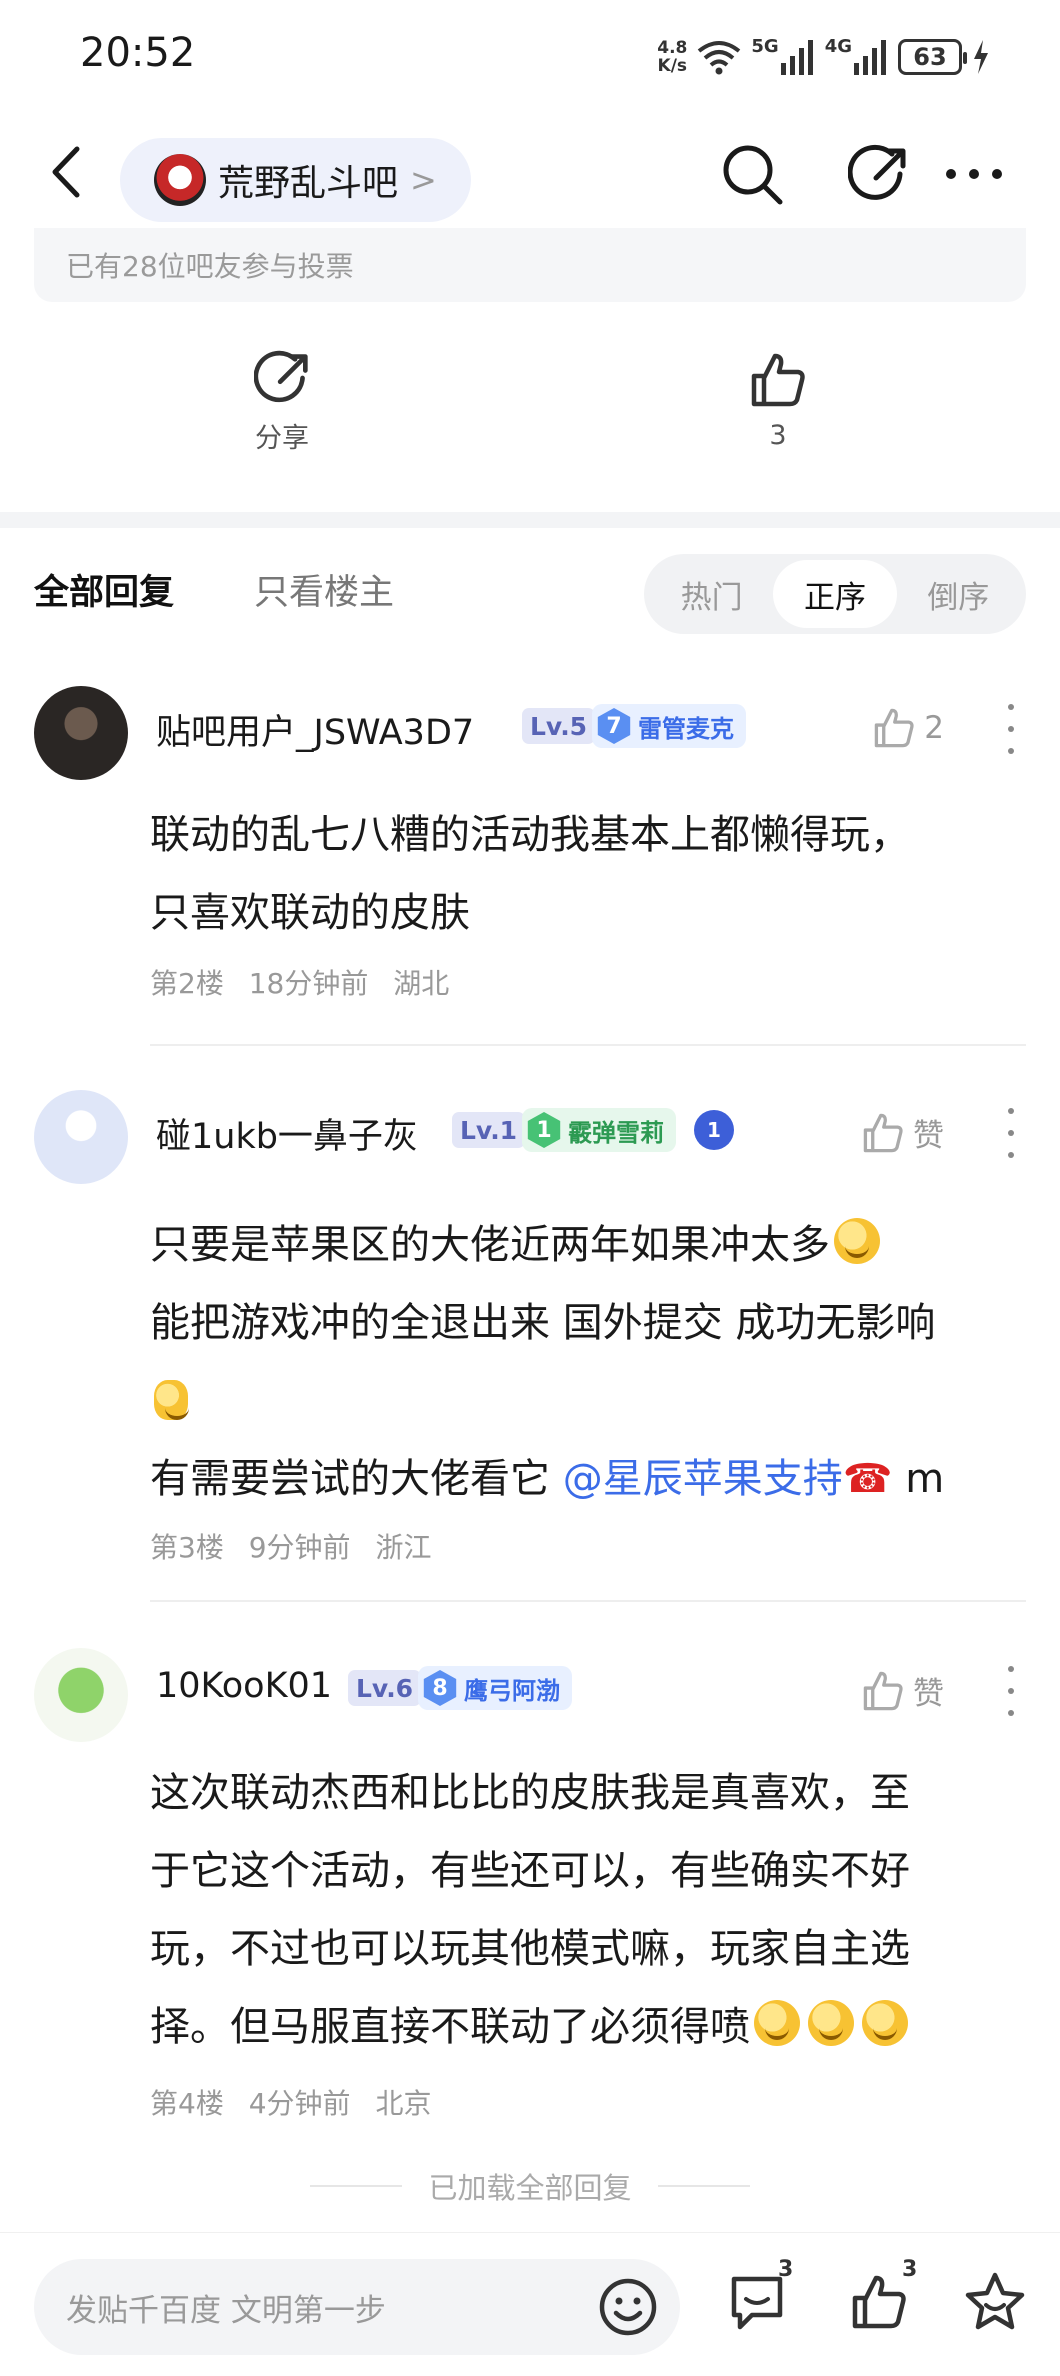  I want to click on search-icon, so click(753, 175).